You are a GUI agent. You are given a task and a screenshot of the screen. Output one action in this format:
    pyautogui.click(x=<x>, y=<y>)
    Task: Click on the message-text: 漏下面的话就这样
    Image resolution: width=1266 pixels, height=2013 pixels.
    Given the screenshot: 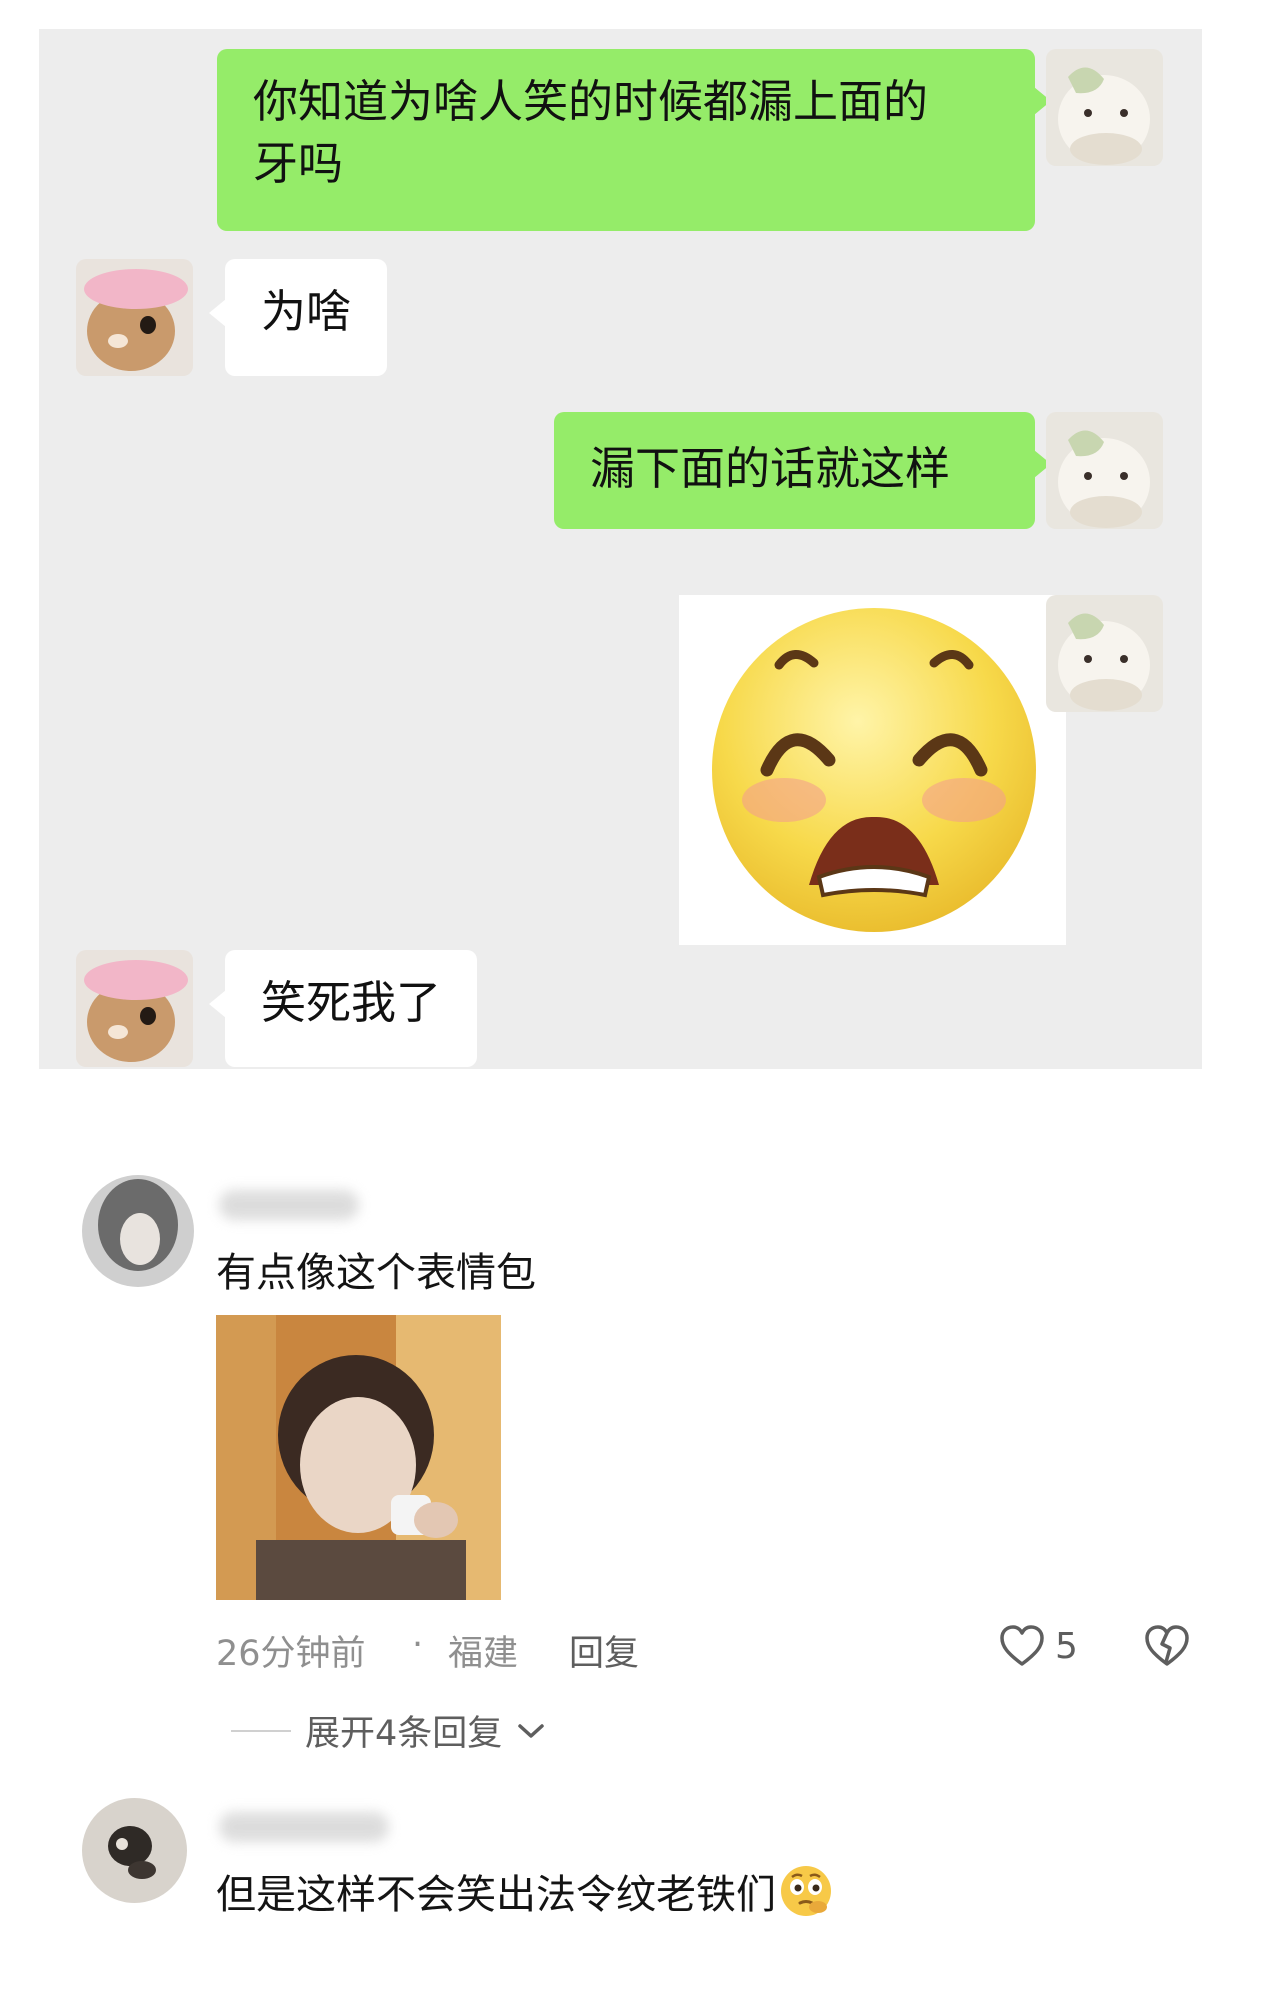 What is the action you would take?
    pyautogui.click(x=770, y=468)
    